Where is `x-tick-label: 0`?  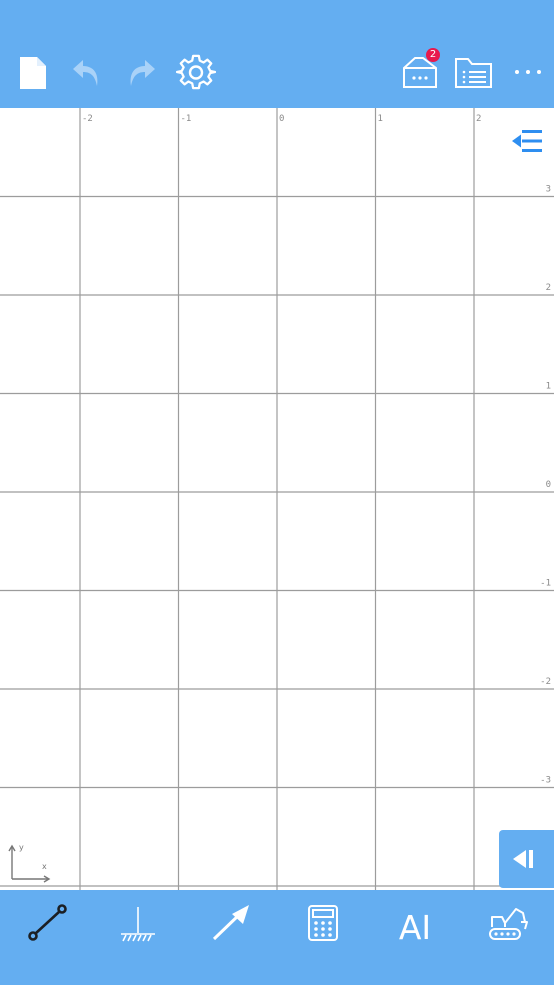
x-tick-label: 0 is located at coordinates (281, 119).